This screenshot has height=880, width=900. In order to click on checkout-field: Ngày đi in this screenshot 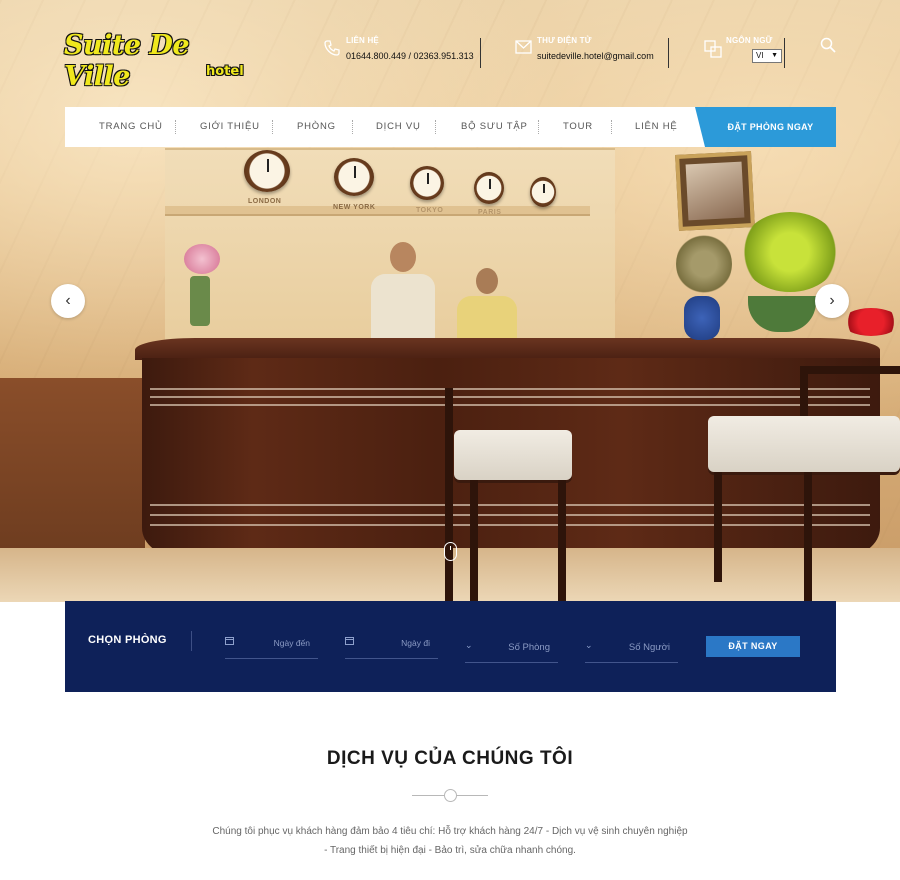, I will do `click(391, 645)`.